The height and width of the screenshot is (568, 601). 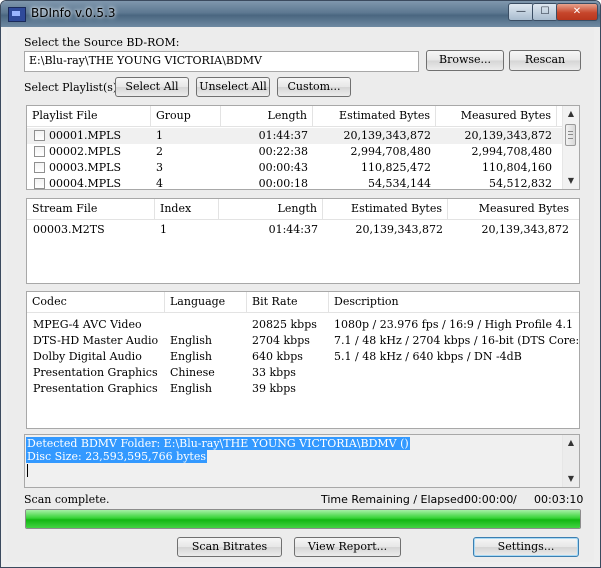 What do you see at coordinates (520, 183) in the screenshot?
I see `playlist-measured: 54,512,832` at bounding box center [520, 183].